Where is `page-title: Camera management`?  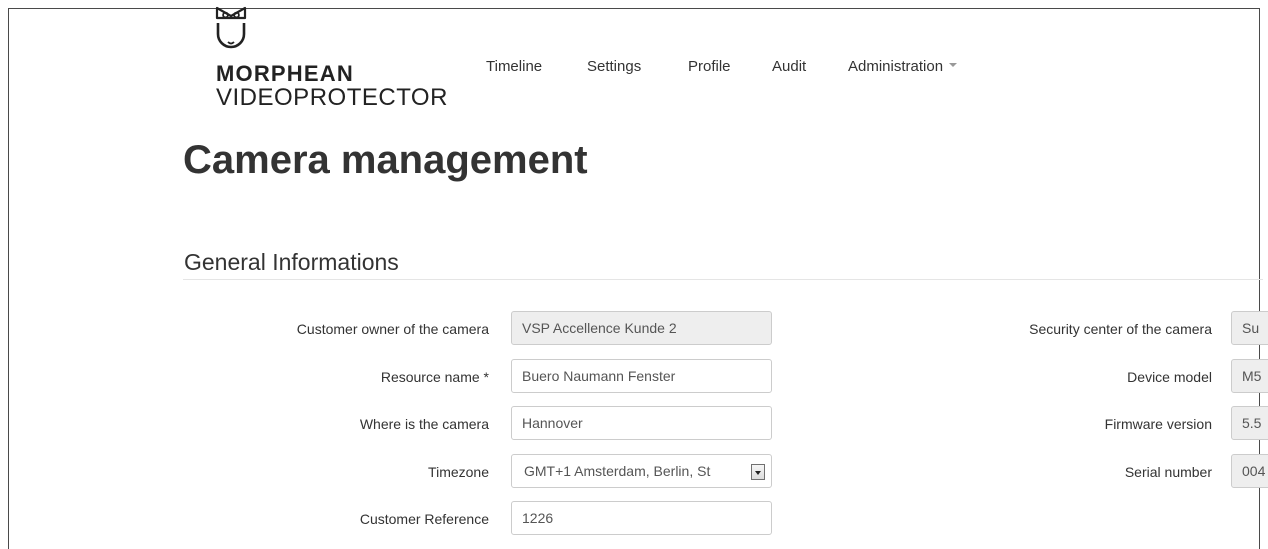 page-title: Camera management is located at coordinates (385, 160).